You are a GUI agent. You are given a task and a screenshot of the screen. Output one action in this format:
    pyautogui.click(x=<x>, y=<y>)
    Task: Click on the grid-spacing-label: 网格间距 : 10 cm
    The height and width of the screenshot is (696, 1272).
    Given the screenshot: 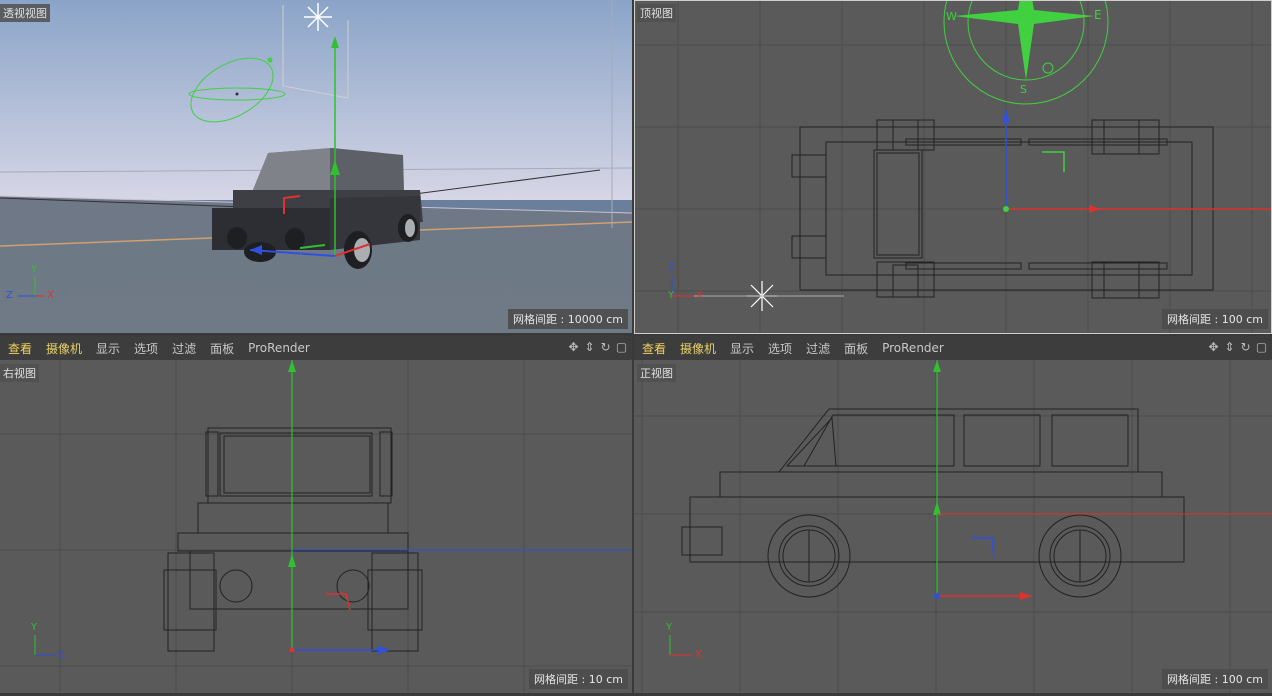 What is the action you would take?
    pyautogui.click(x=578, y=679)
    